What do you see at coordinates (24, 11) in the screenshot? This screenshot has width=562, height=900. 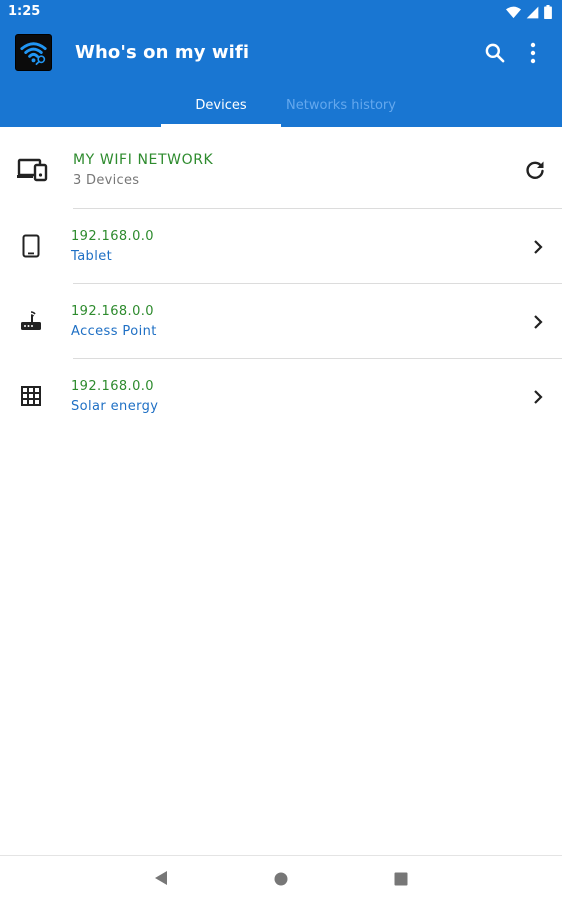 I see `status-time: 1:25` at bounding box center [24, 11].